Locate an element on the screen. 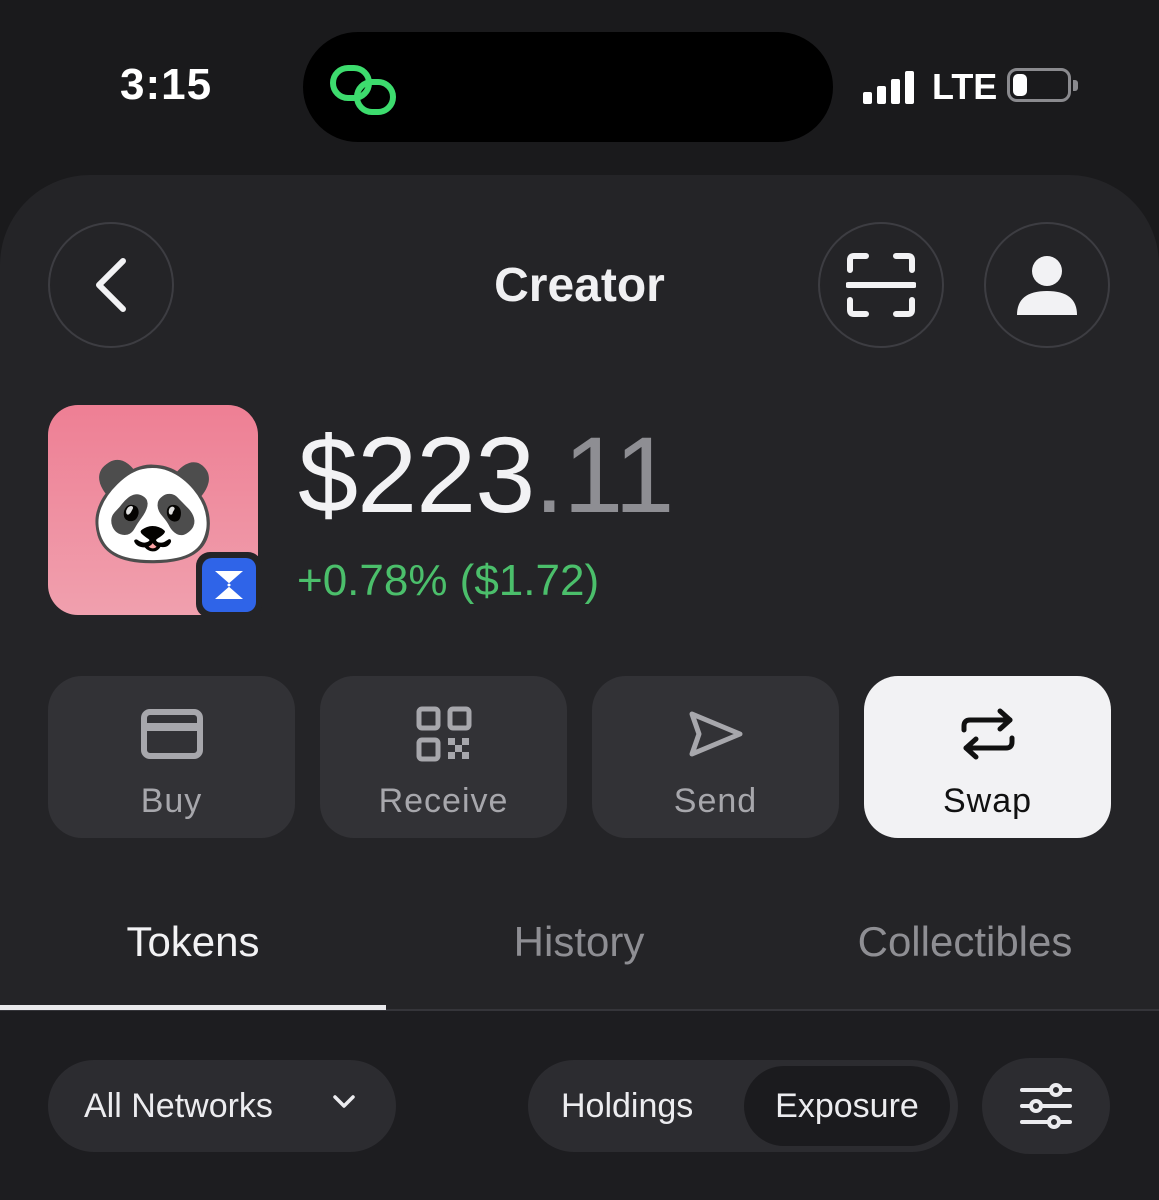 The image size is (1159, 1200). balance-decimal: .11 is located at coordinates (604, 474).